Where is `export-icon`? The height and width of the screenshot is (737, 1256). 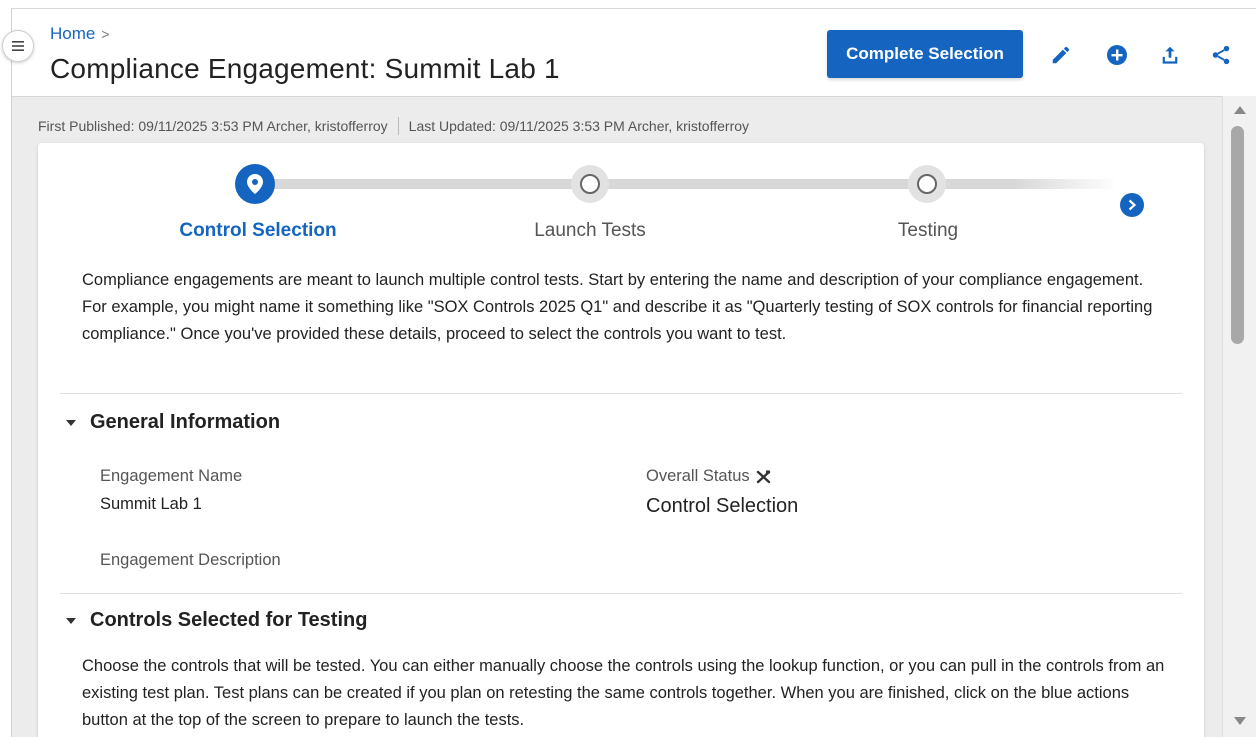 export-icon is located at coordinates (1170, 55).